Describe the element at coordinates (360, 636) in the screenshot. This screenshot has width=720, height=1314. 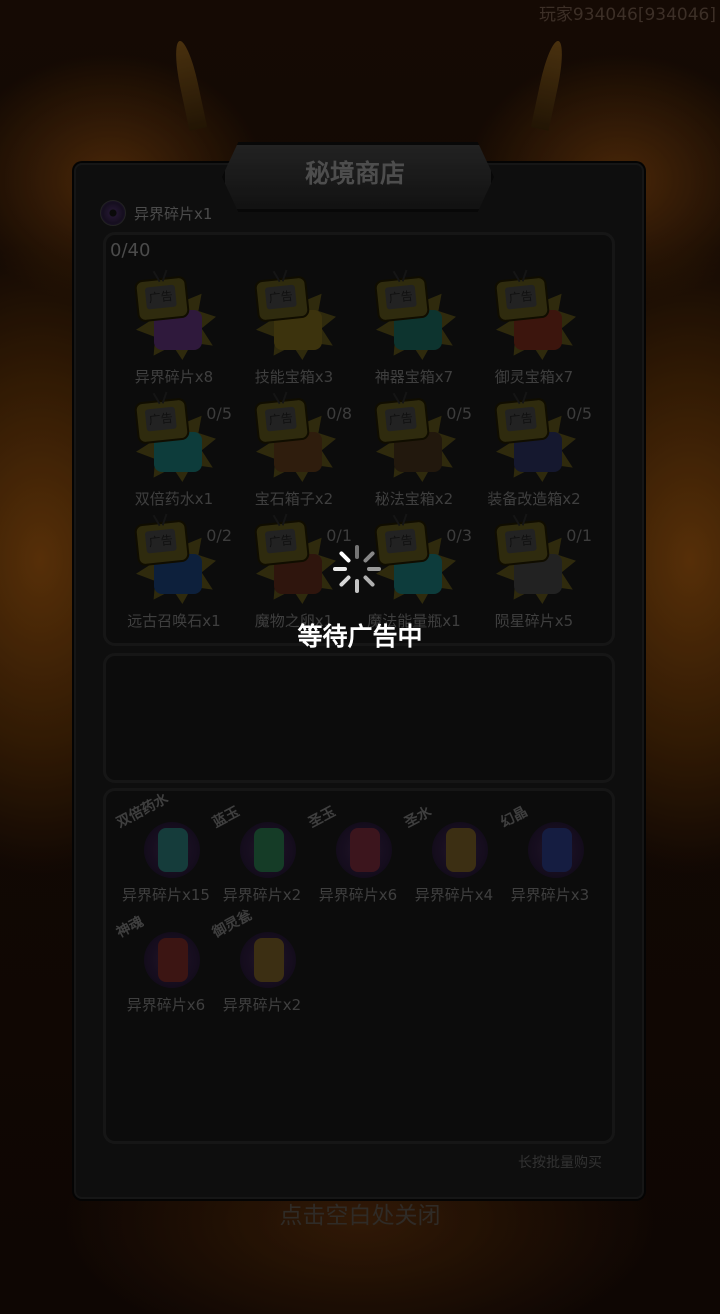
I see `loading-text: 等待广告中` at that location.